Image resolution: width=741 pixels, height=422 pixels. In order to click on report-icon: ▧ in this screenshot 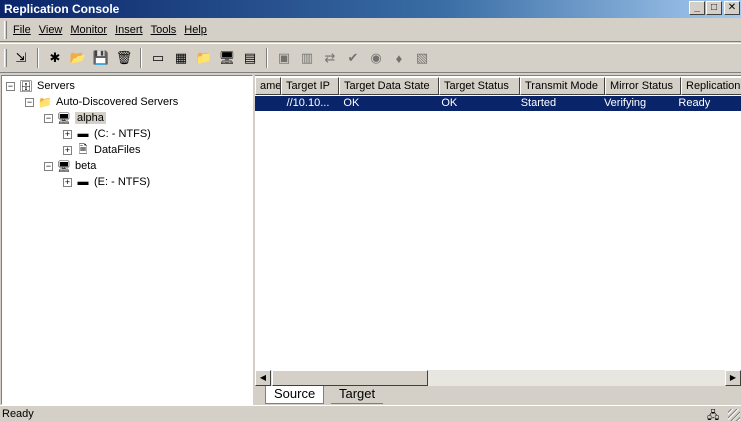, I will do `click(422, 58)`.